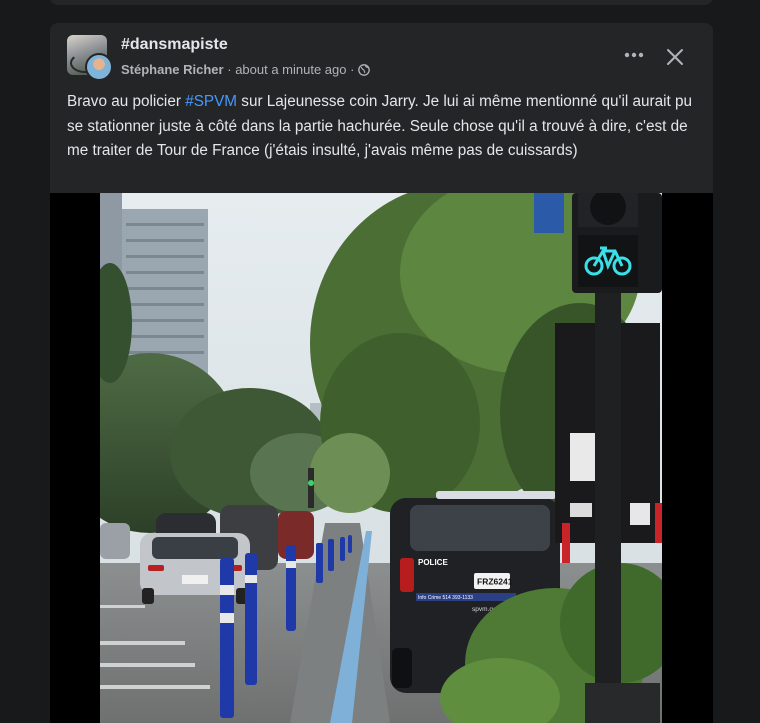 This screenshot has height=723, width=760. I want to click on globe-icon, so click(364, 71).